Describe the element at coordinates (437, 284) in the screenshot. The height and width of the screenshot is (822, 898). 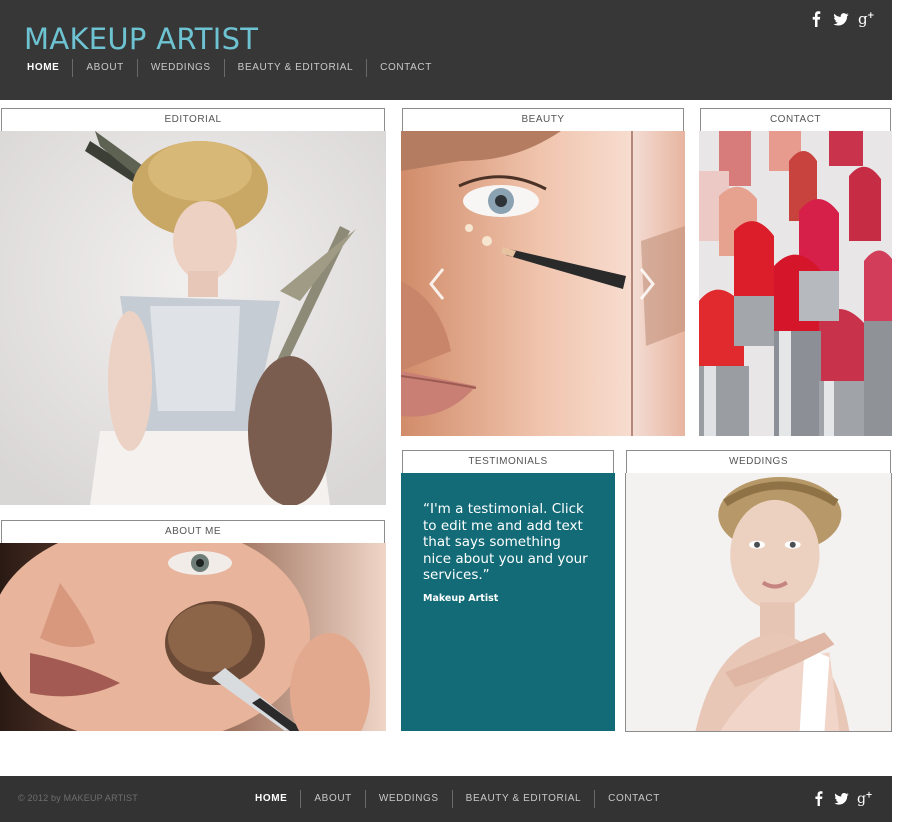
I see `slideshow-prev-arrow-icon` at that location.